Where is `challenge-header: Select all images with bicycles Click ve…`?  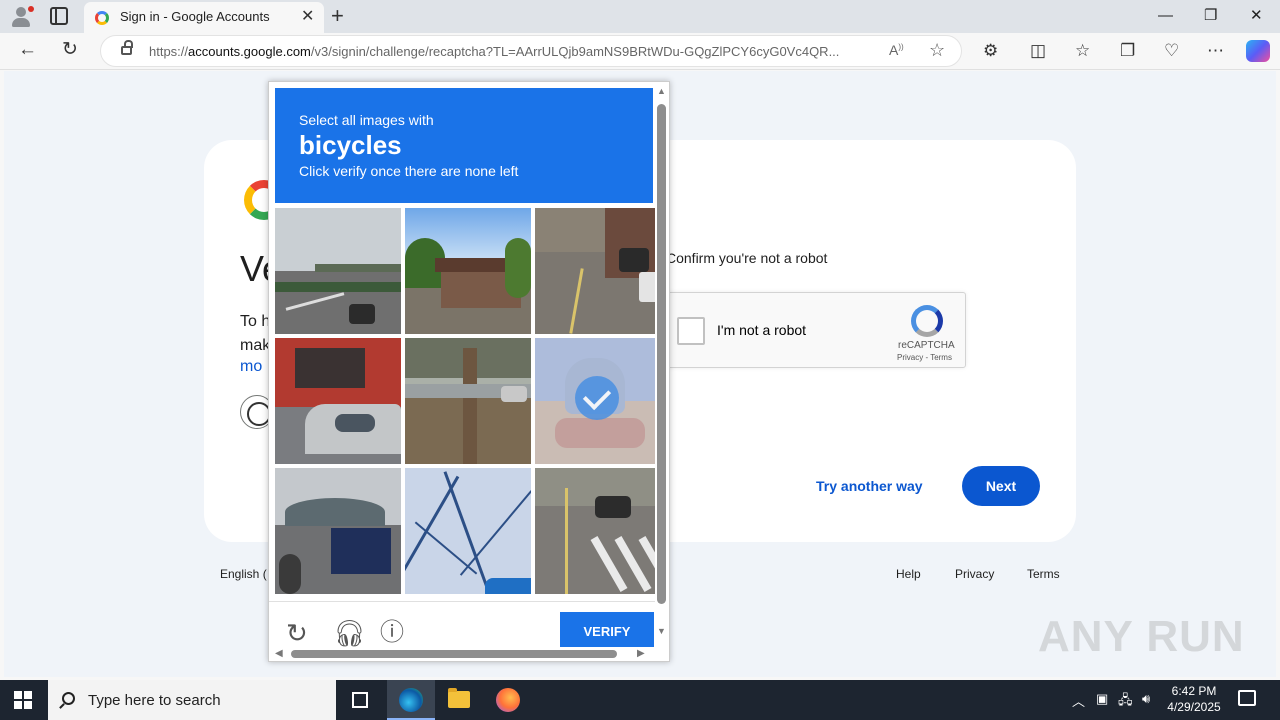
challenge-header: Select all images with bicycles Click ve… is located at coordinates (464, 145).